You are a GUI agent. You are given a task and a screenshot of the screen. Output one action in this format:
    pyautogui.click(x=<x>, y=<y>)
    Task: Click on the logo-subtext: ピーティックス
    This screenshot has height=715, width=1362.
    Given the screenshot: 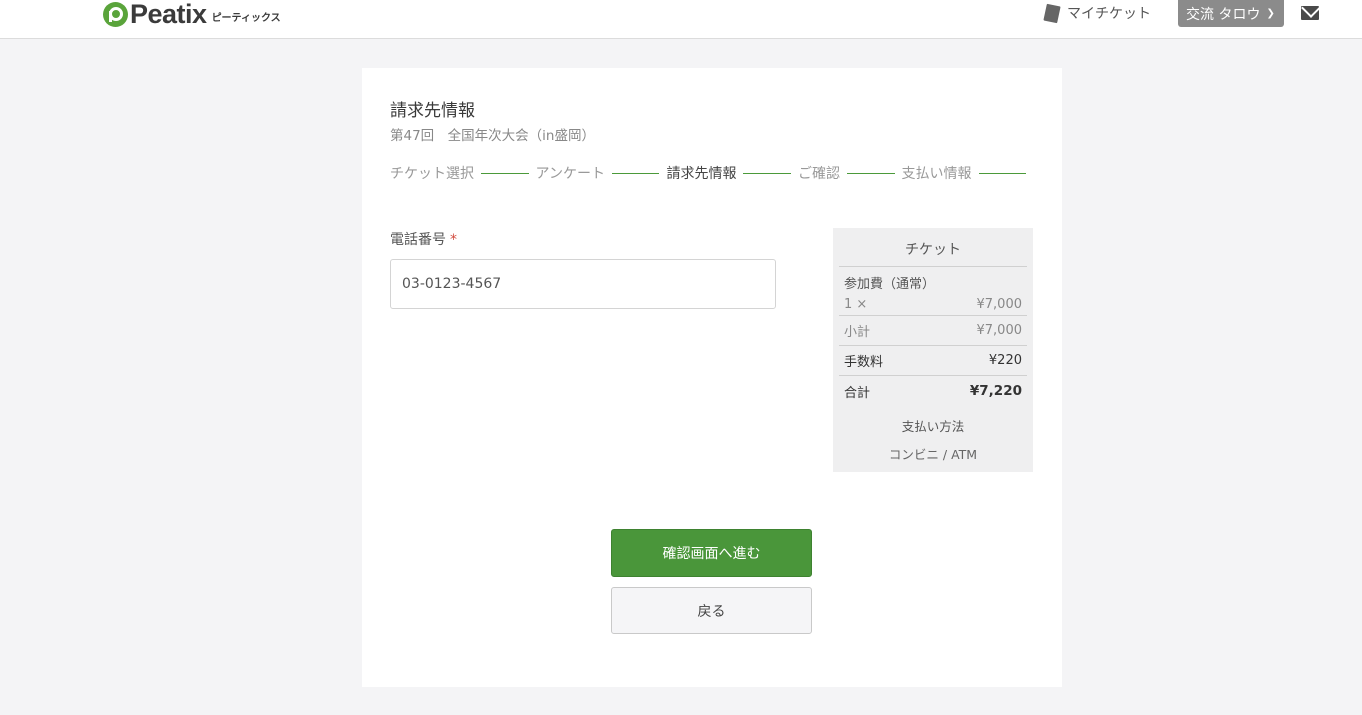 What is the action you would take?
    pyautogui.click(x=246, y=18)
    